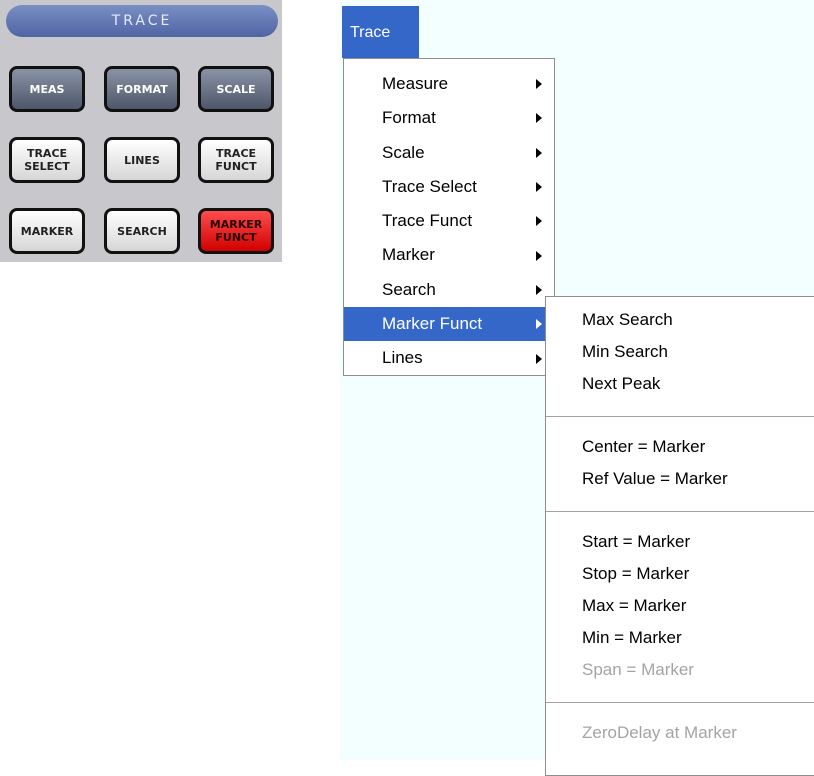 The width and height of the screenshot is (814, 776). Describe the element at coordinates (142, 160) in the screenshot. I see `lines-key: LINES` at that location.